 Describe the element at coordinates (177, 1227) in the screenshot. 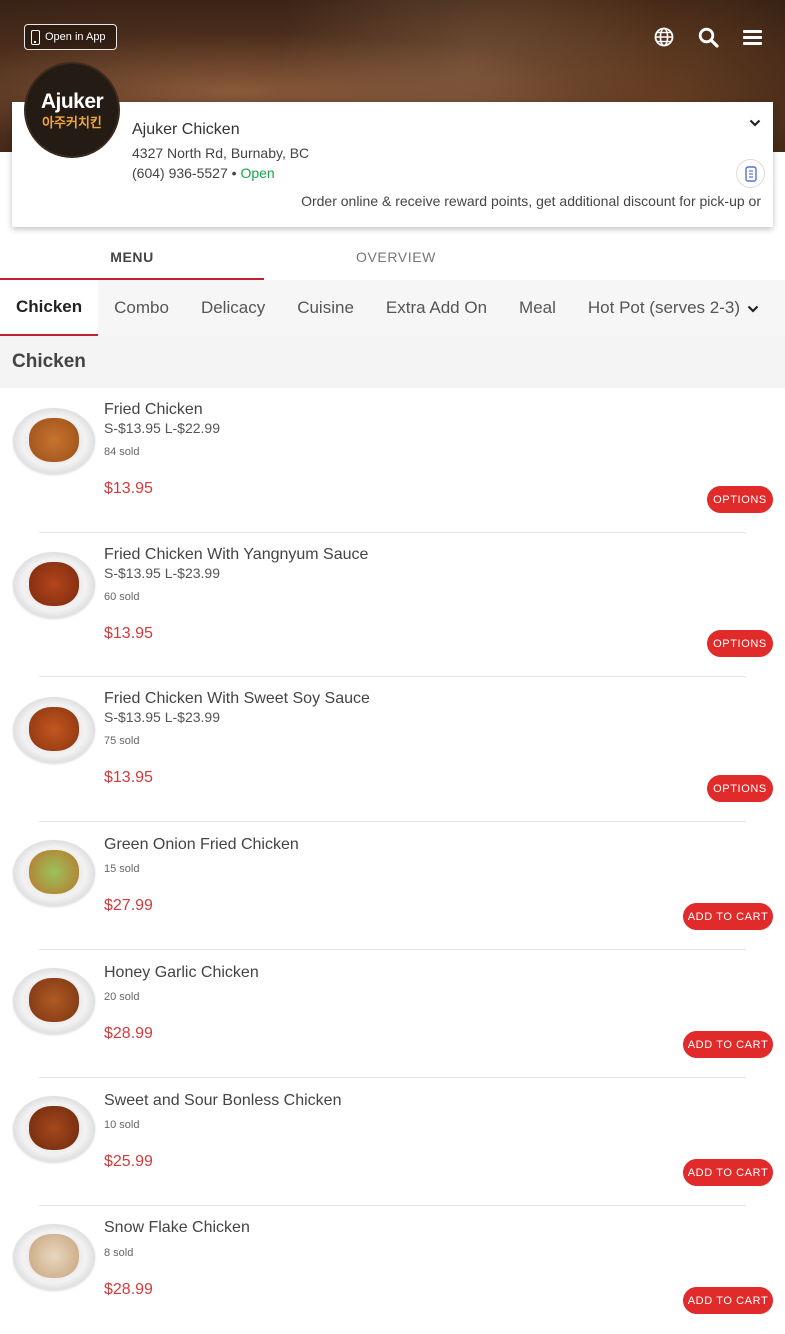

I see `item-name: Snow Flake Chicken` at that location.